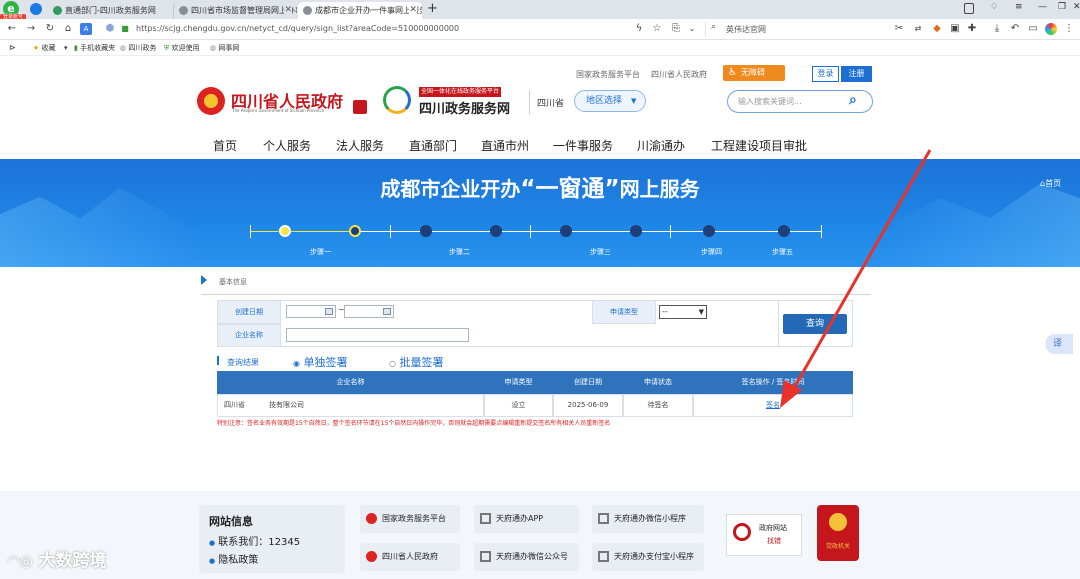 The width and height of the screenshot is (1080, 579). Describe the element at coordinates (311, 311) in the screenshot. I see `date-start-input` at that location.